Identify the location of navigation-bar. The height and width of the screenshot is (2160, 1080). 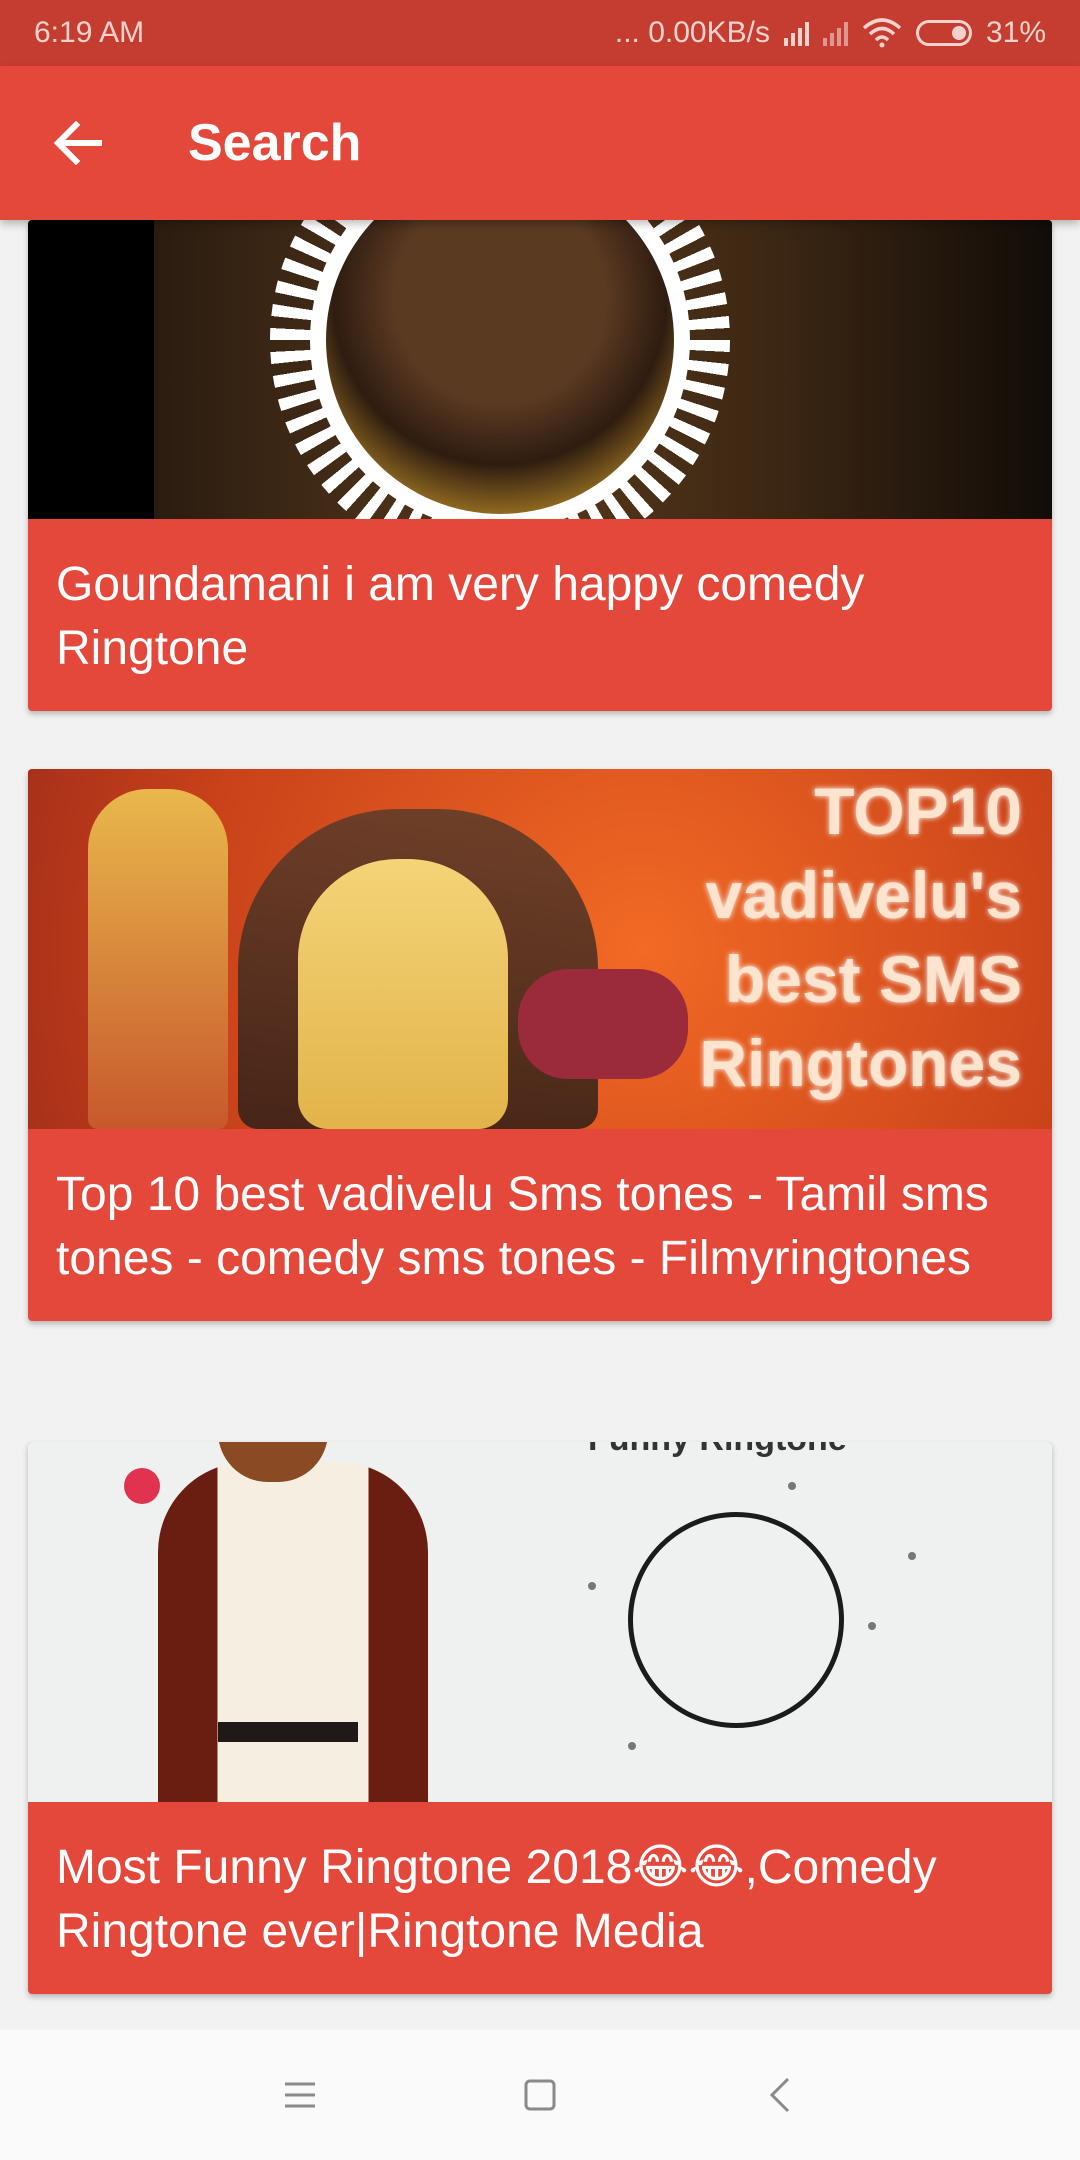
(540, 2095).